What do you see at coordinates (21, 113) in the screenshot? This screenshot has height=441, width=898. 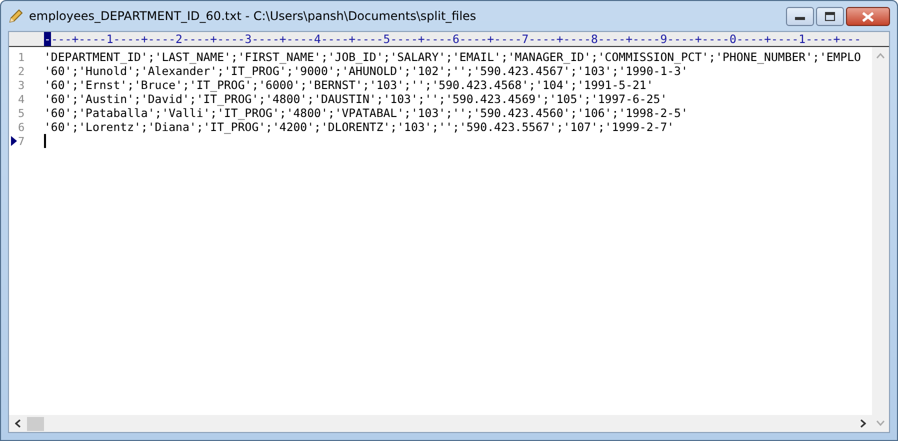 I see `line-number: 5` at bounding box center [21, 113].